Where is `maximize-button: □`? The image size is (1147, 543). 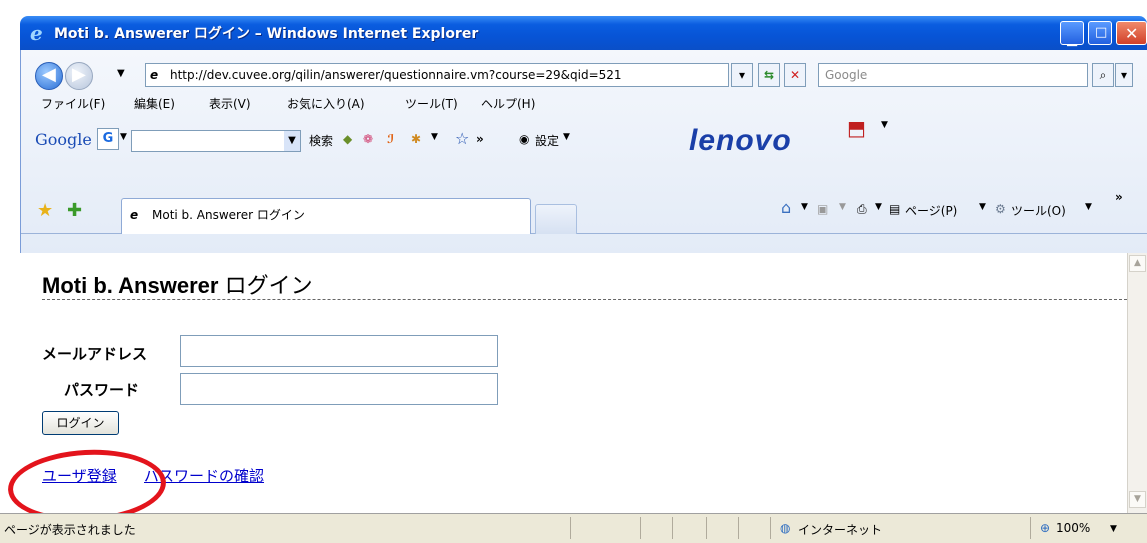
maximize-button: □ is located at coordinates (1100, 33).